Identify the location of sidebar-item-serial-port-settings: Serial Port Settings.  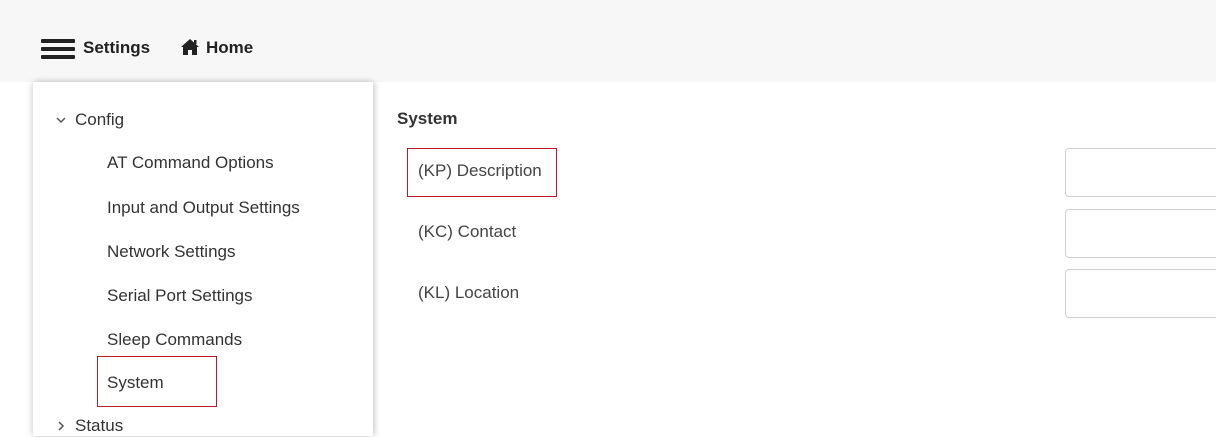
(180, 296).